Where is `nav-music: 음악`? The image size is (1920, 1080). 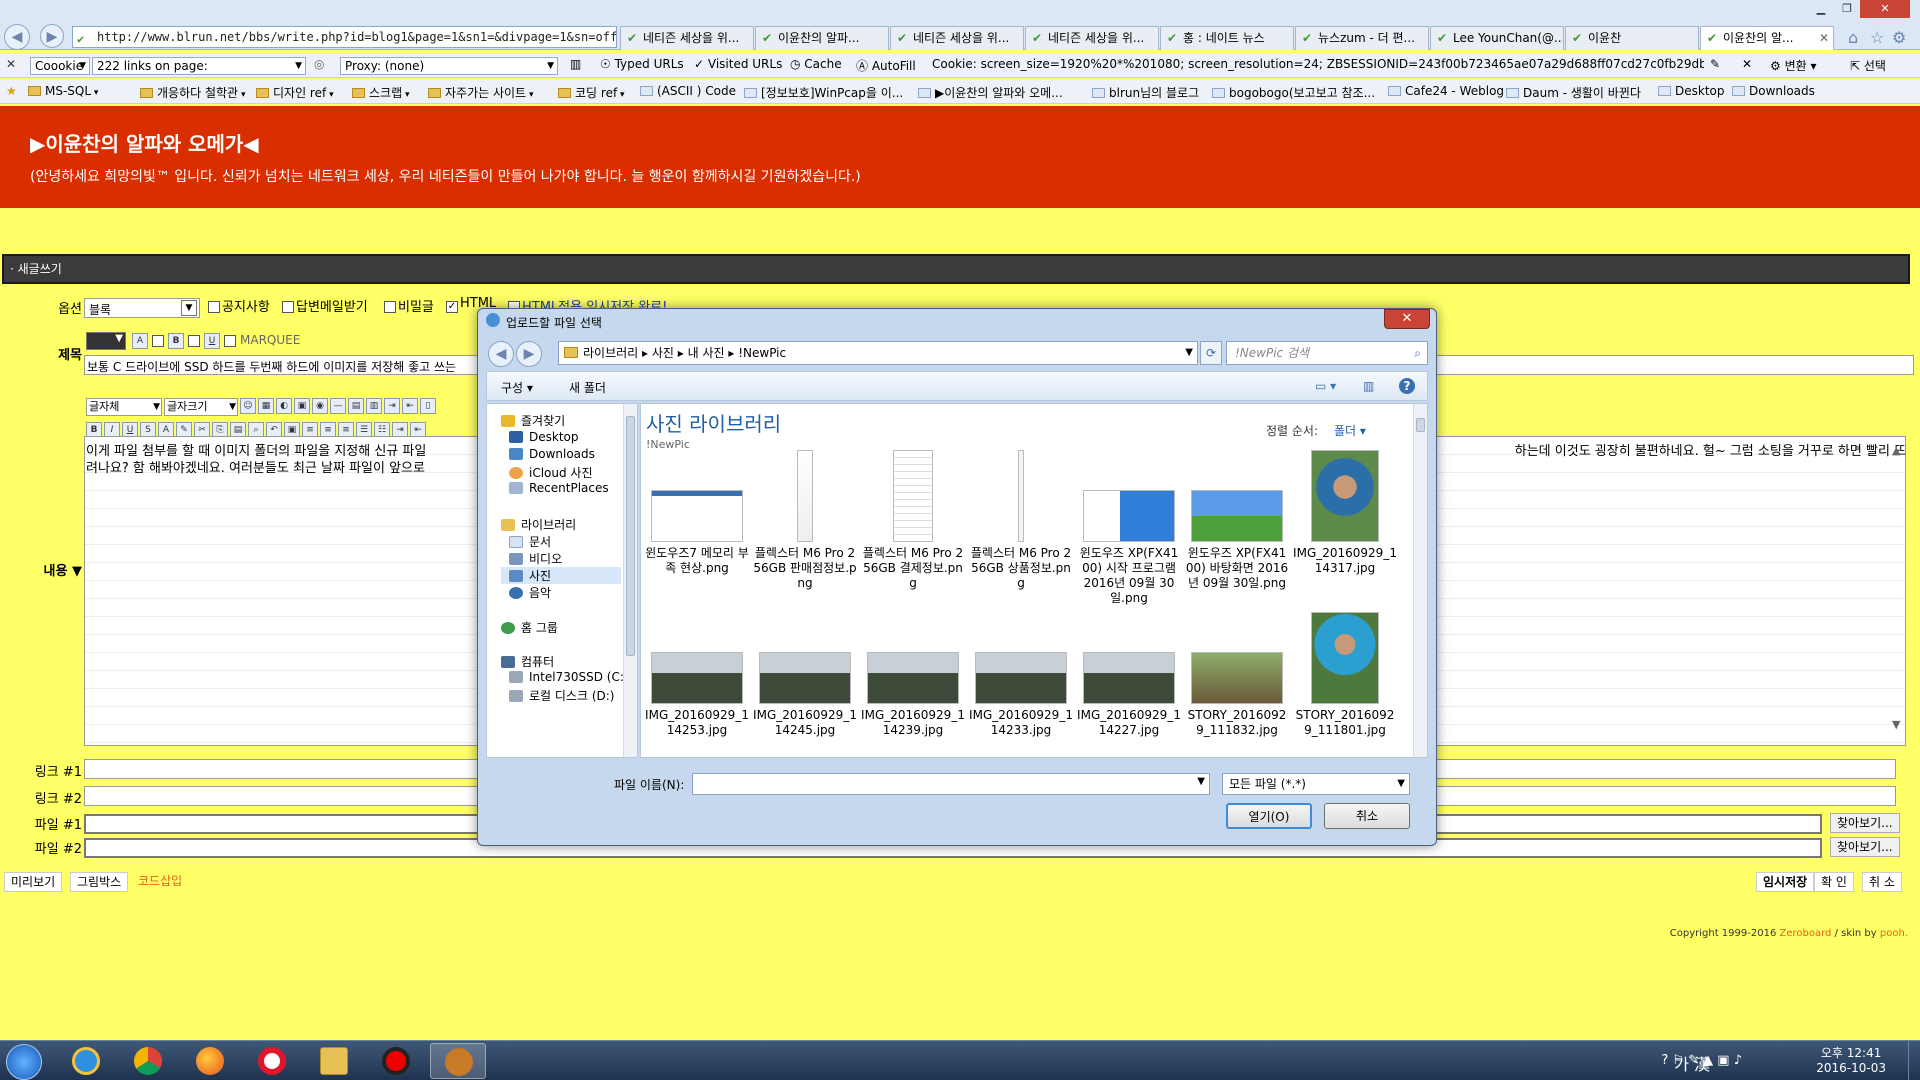 nav-music: 음악 is located at coordinates (530, 592).